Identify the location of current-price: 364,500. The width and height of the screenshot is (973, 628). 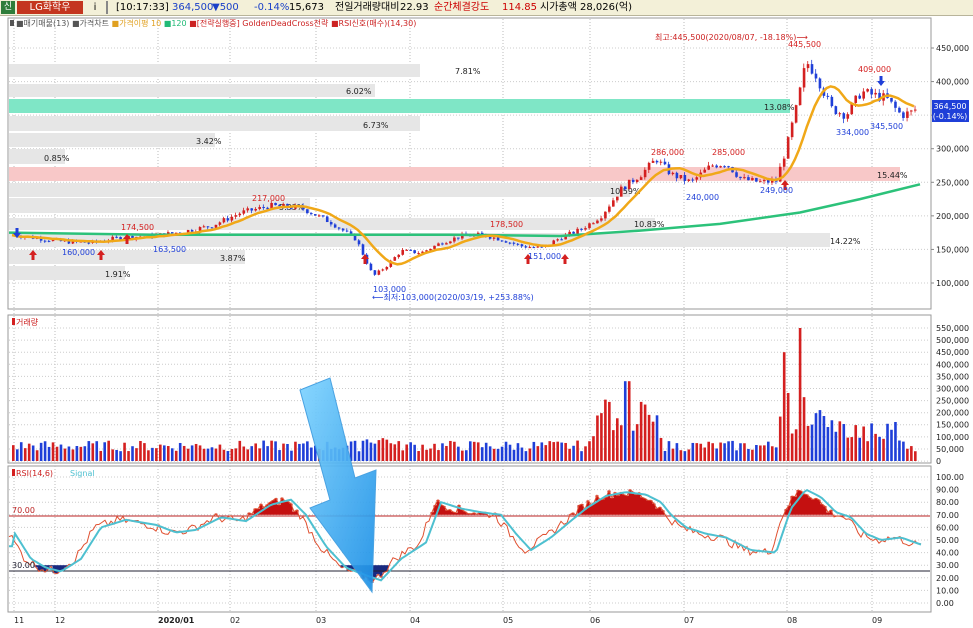
(193, 7).